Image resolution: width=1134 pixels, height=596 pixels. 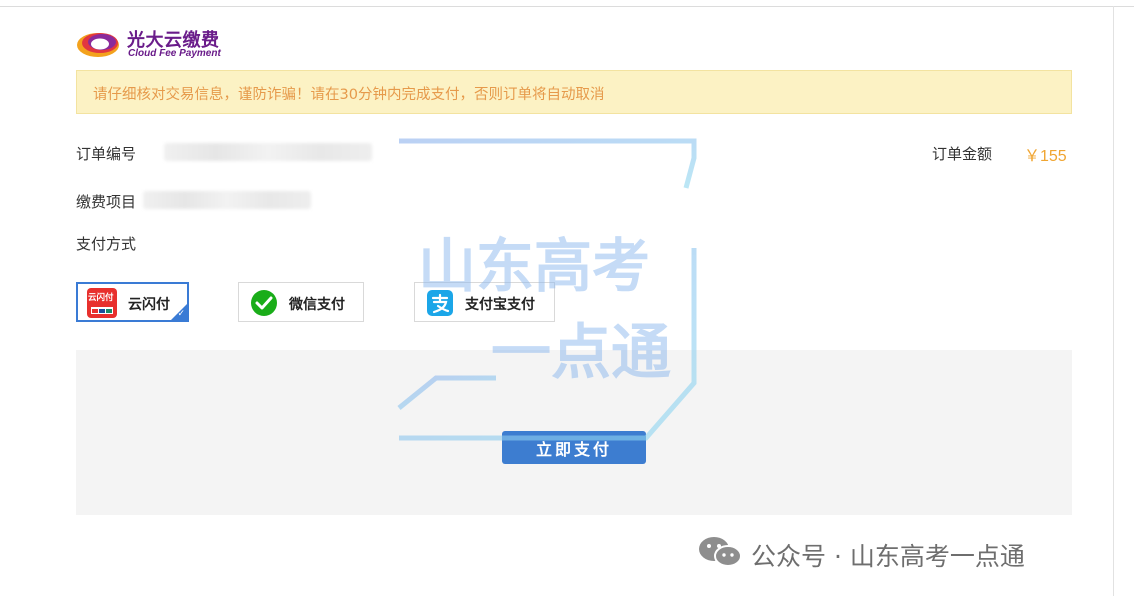 I want to click on warning-notice: 请仔细核对交易信息，谨防诈骗！请在30分钟内完成支付，否则订单将自动取消, so click(x=574, y=92).